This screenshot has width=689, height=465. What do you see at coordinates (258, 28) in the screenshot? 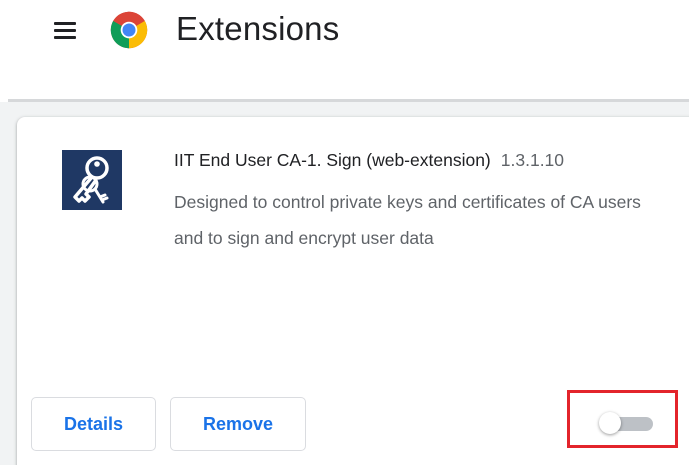
I see `page-title: Extensions` at bounding box center [258, 28].